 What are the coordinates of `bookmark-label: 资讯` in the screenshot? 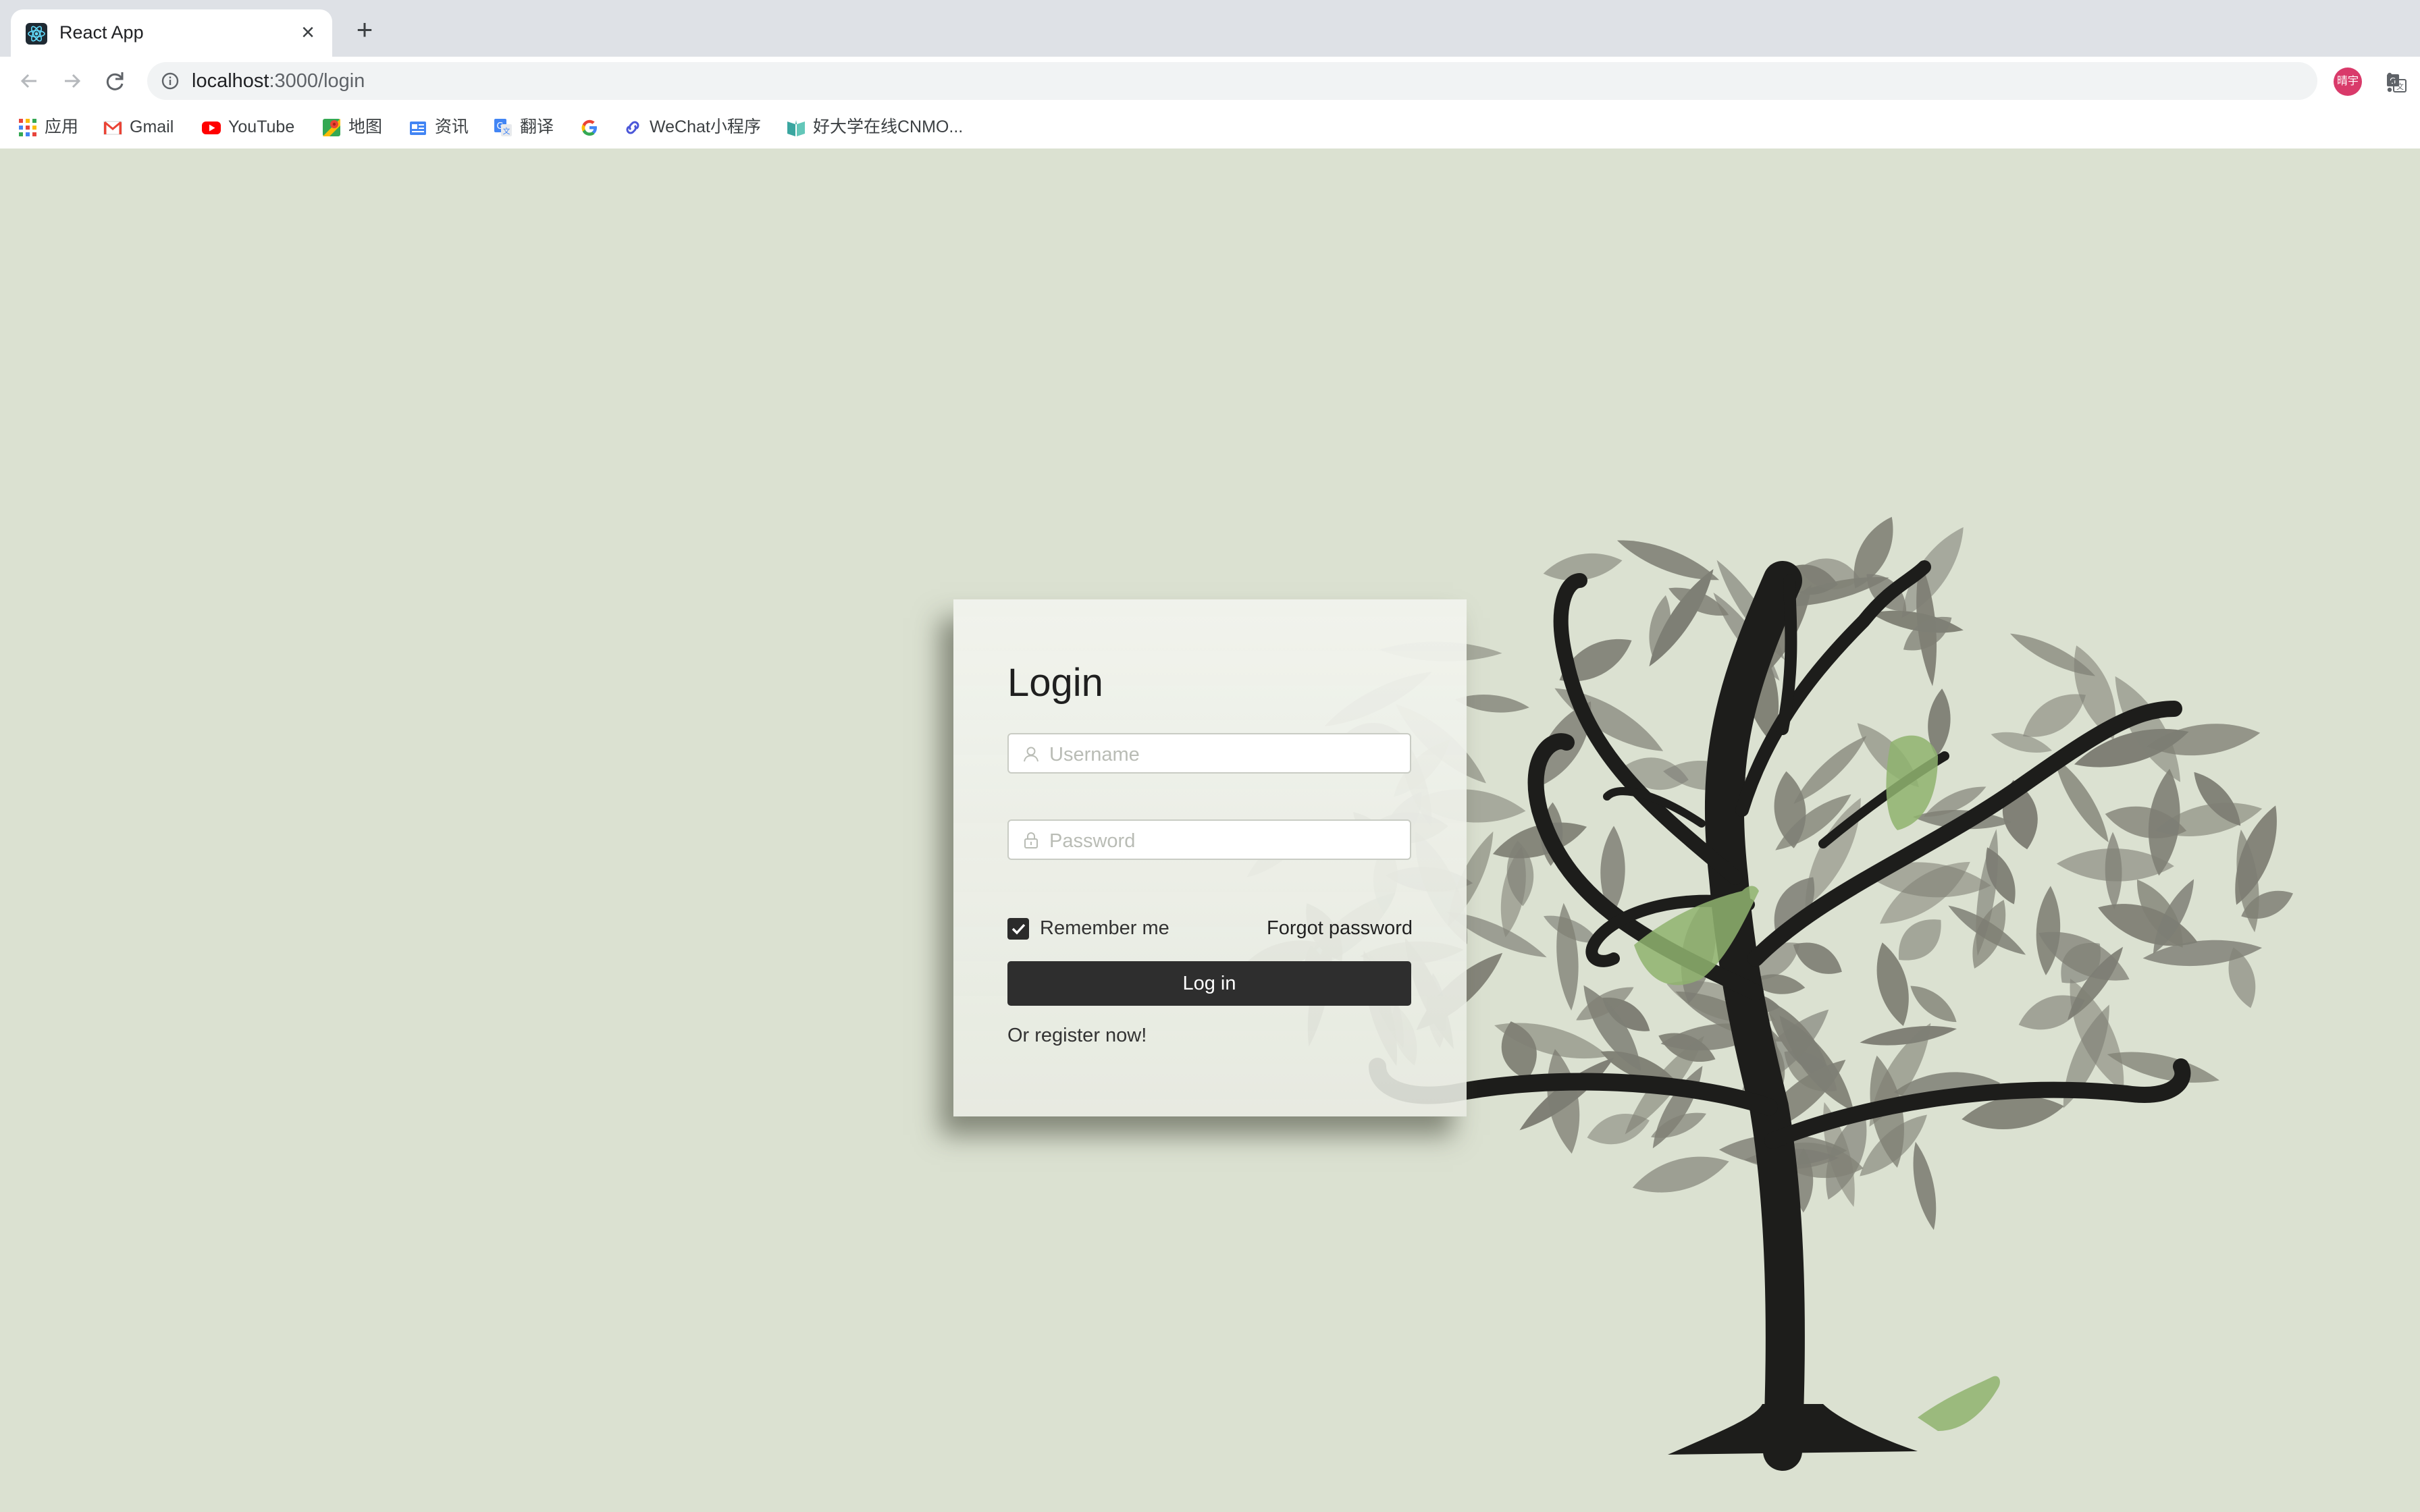 It's located at (452, 126).